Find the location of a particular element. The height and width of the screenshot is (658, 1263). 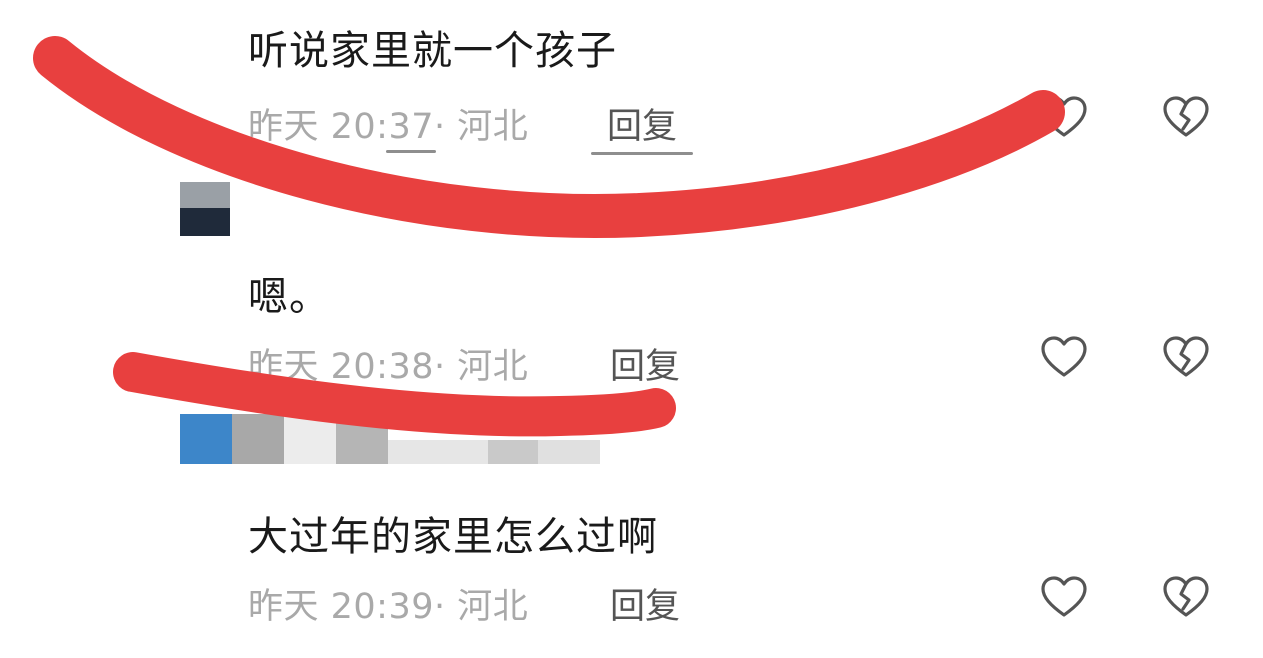

text-underline-mark is located at coordinates (411, 151).